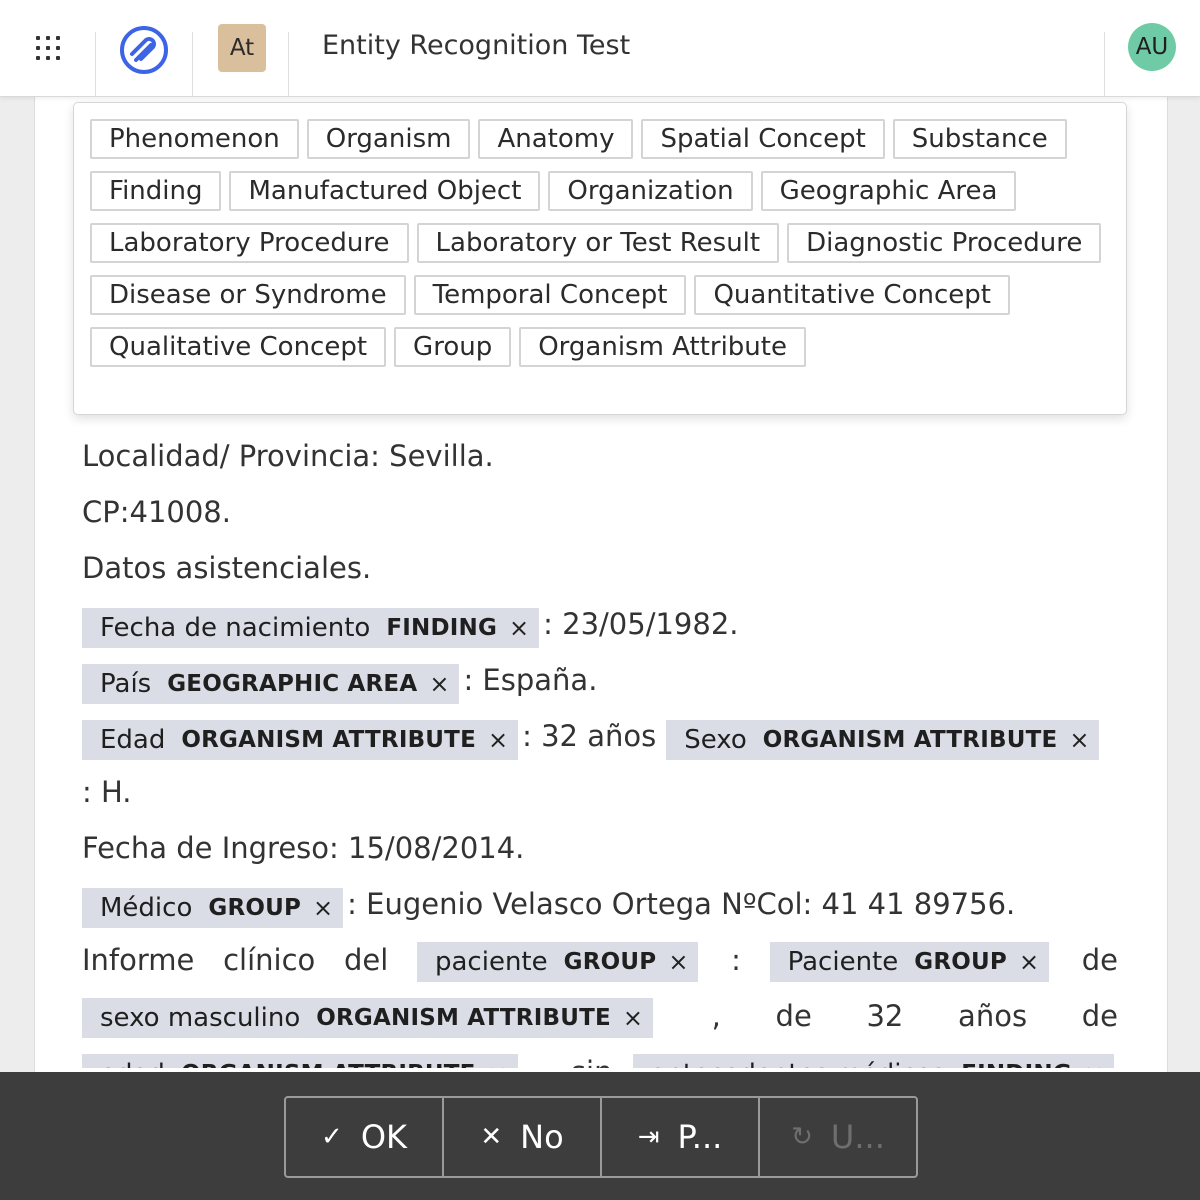  What do you see at coordinates (288, 456) in the screenshot?
I see `text-localidad: Localidad/ Provincia: Sevilla.` at bounding box center [288, 456].